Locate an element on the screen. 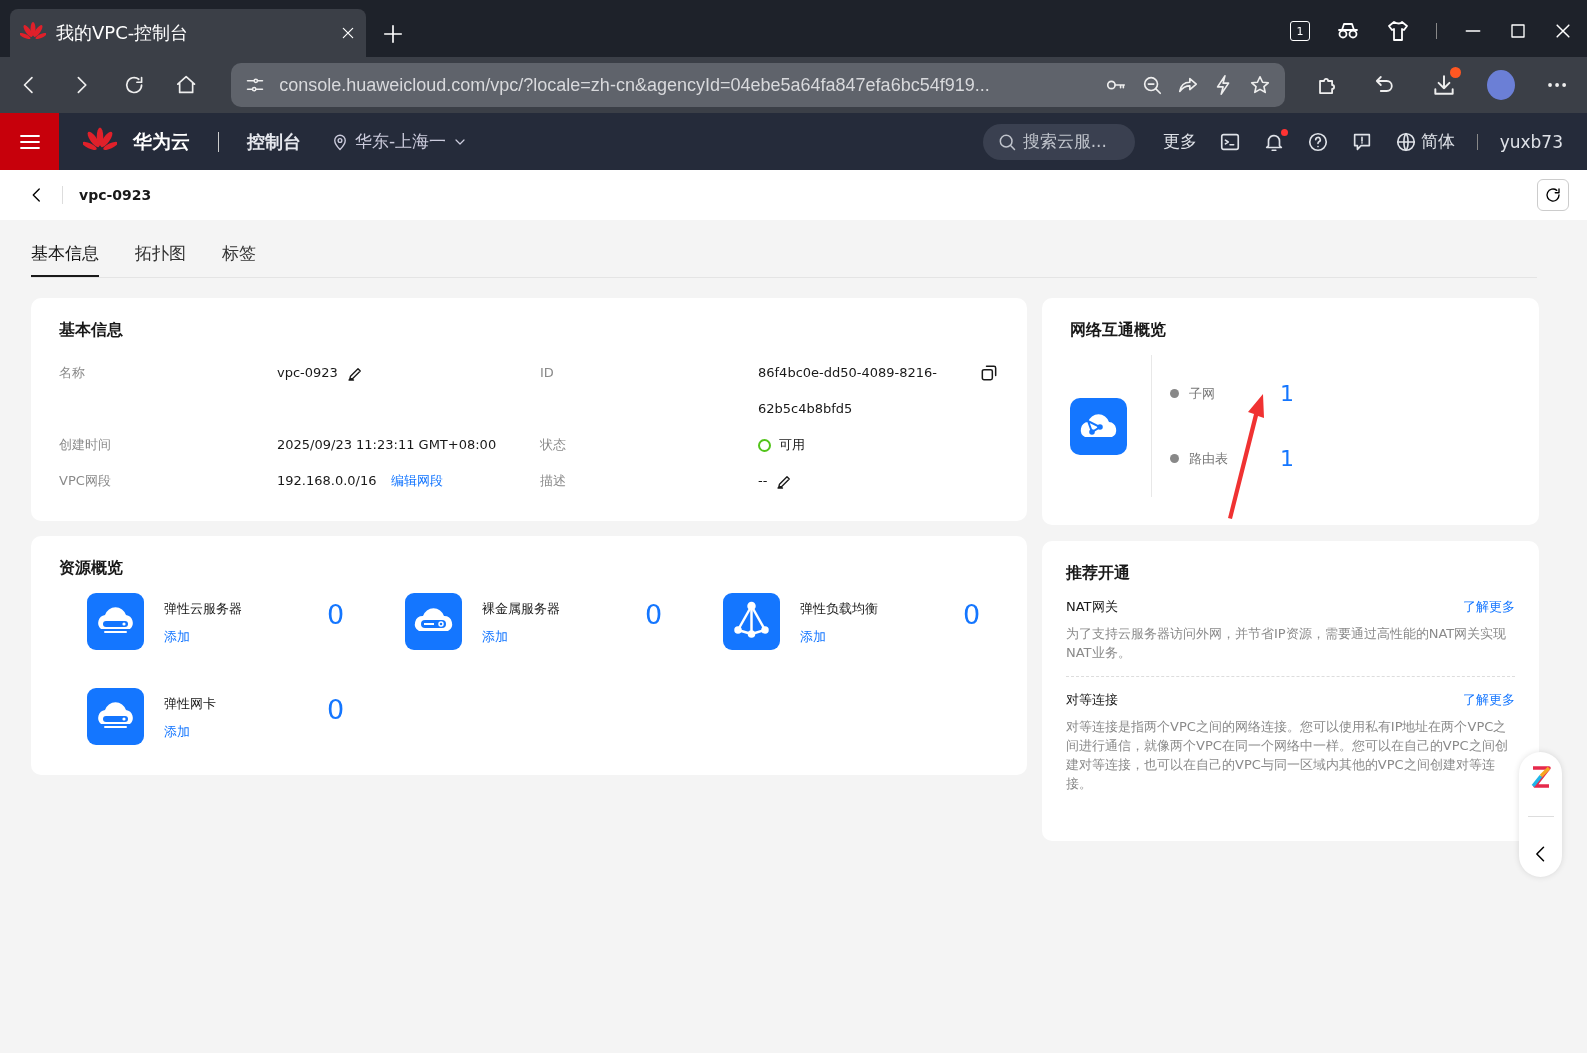 This screenshot has height=1053, width=1587. console-link: 控制台 is located at coordinates (274, 141).